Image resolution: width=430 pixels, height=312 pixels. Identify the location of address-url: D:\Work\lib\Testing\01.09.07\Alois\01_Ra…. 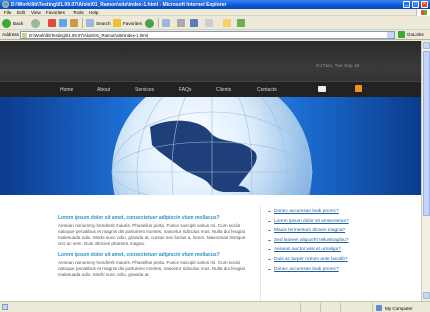
(88, 35).